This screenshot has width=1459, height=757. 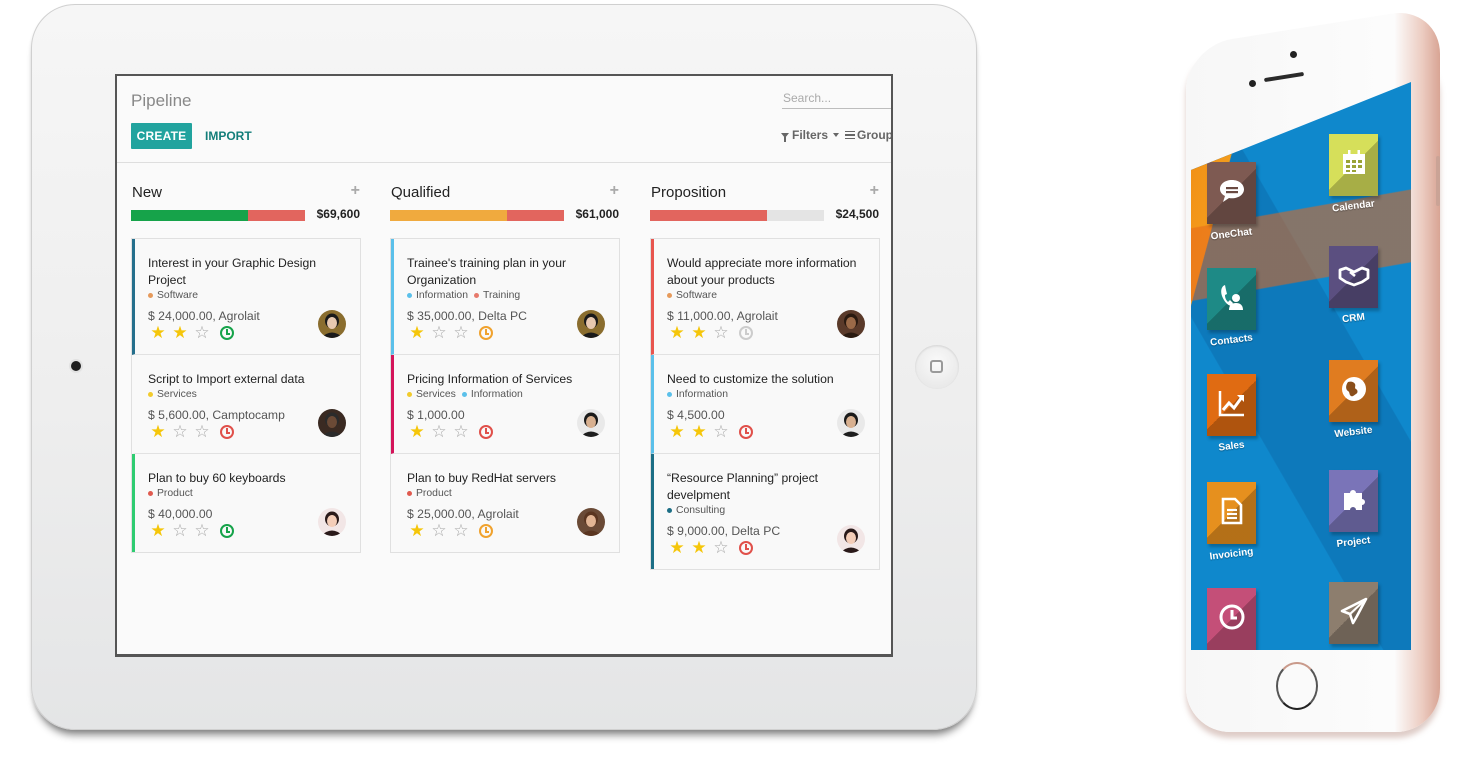 What do you see at coordinates (1232, 299) in the screenshot?
I see `contacts-icon` at bounding box center [1232, 299].